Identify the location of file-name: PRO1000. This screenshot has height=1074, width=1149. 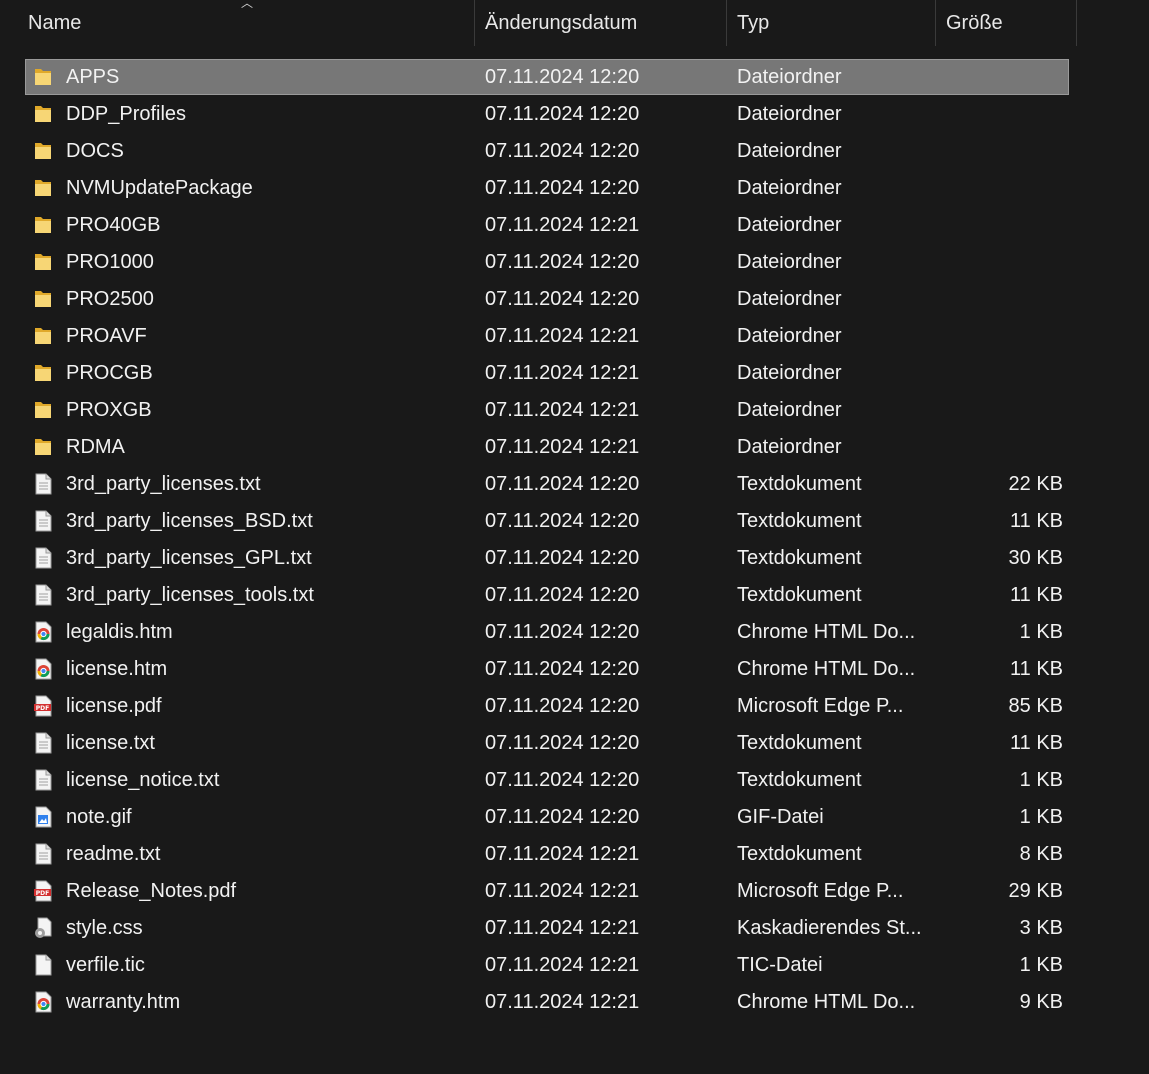
(110, 262).